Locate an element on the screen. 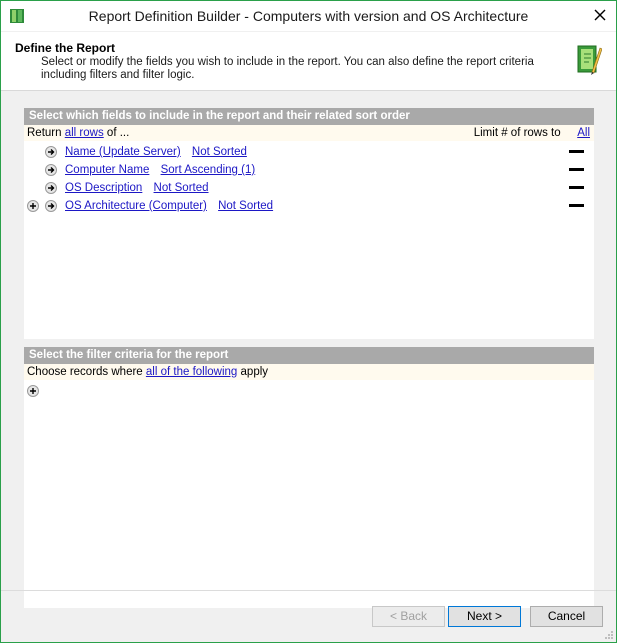  field-item: OS Architecture (Computer) Not Sorted is located at coordinates (169, 206).